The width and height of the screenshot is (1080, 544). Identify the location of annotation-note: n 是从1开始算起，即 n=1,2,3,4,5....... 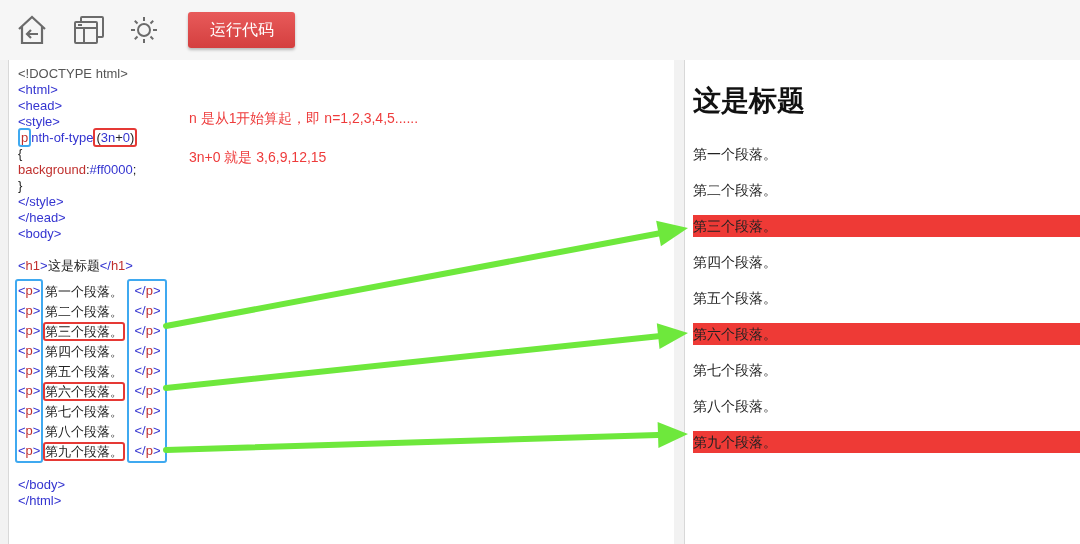
(304, 118).